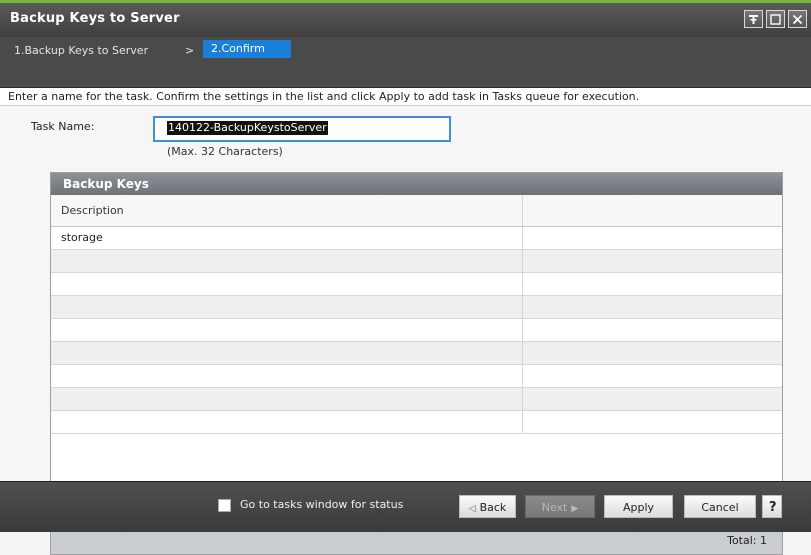 Image resolution: width=811 pixels, height=555 pixels. What do you see at coordinates (652, 211) in the screenshot?
I see `column-header-blank` at bounding box center [652, 211].